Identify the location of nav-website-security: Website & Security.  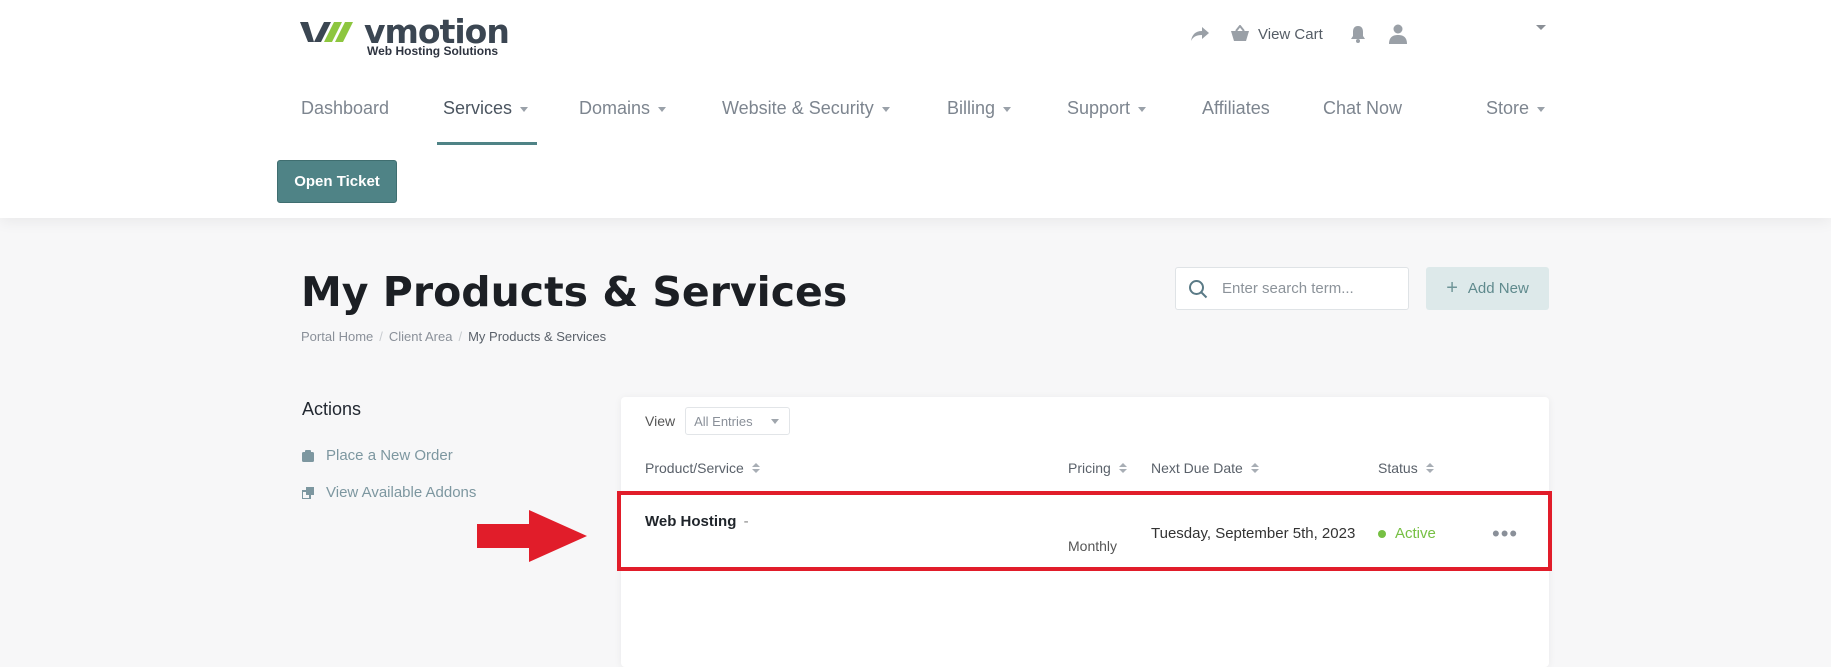
(806, 108).